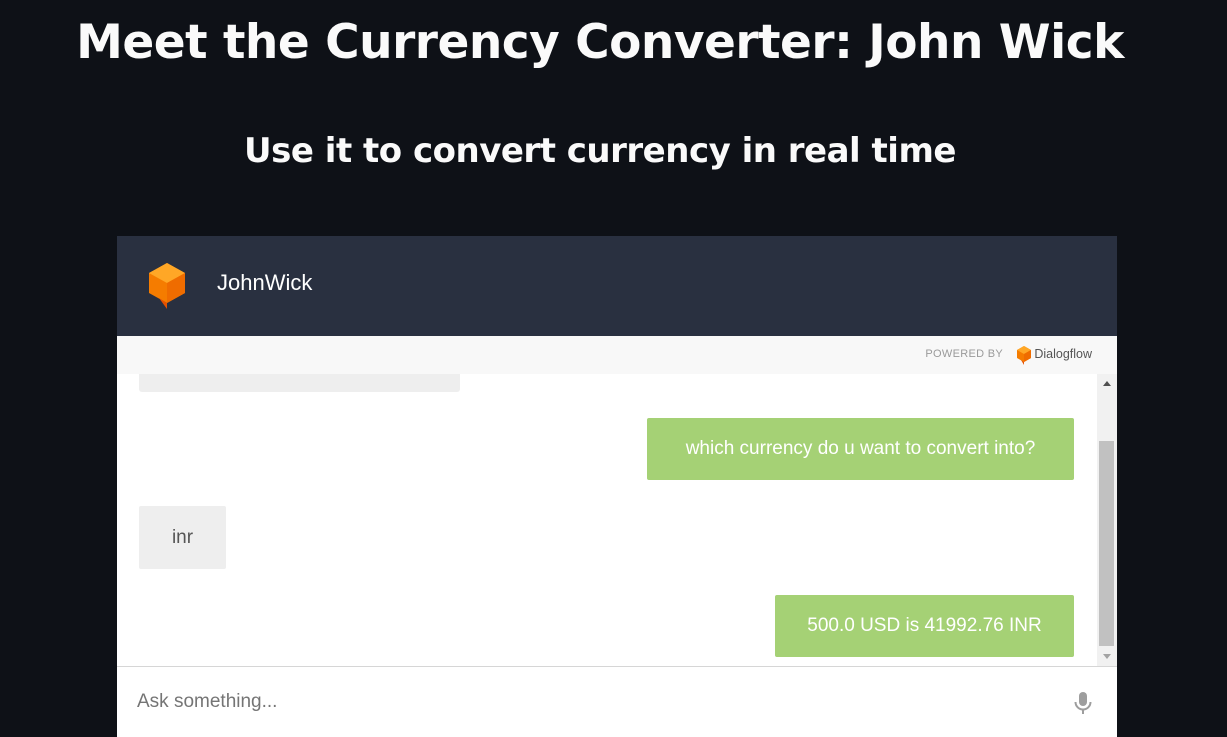 The width and height of the screenshot is (1227, 737). What do you see at coordinates (964, 354) in the screenshot?
I see `powered-by-label: POWERED BY` at bounding box center [964, 354].